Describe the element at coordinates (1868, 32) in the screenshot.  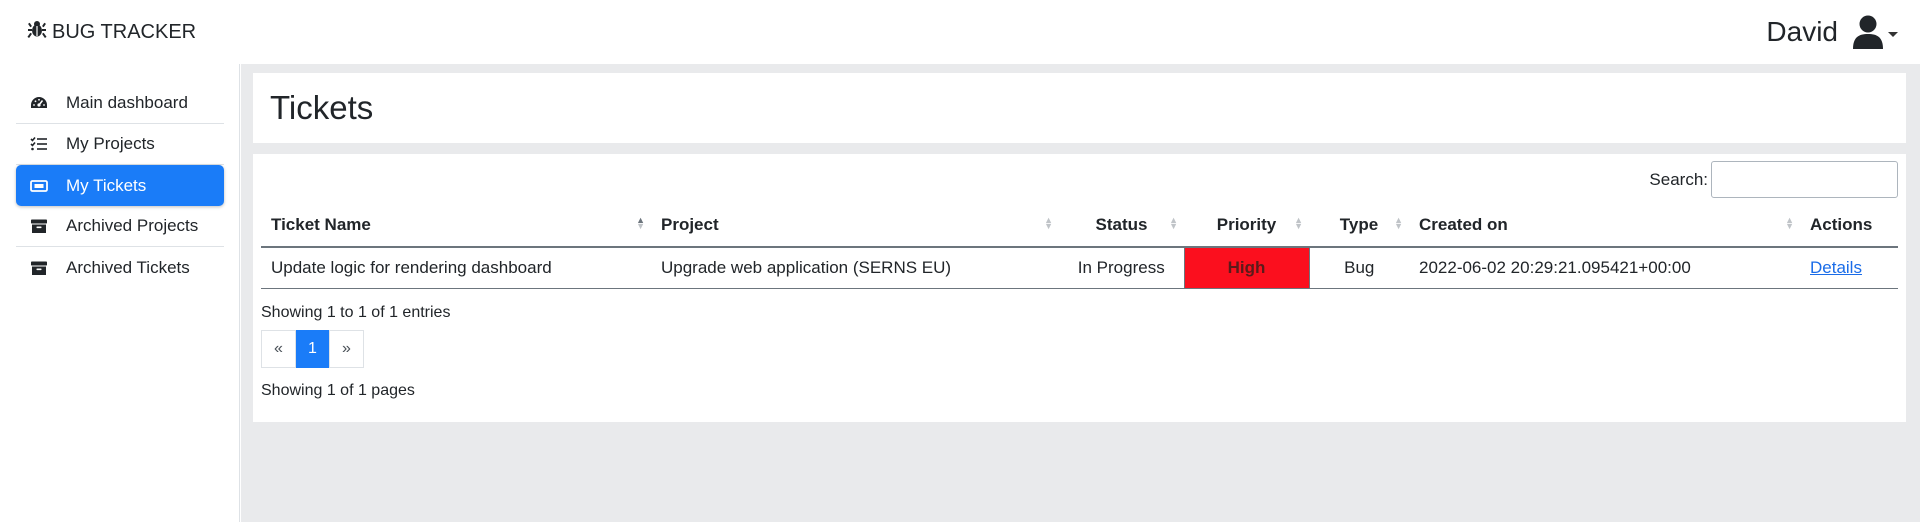
I see `user-icon` at that location.